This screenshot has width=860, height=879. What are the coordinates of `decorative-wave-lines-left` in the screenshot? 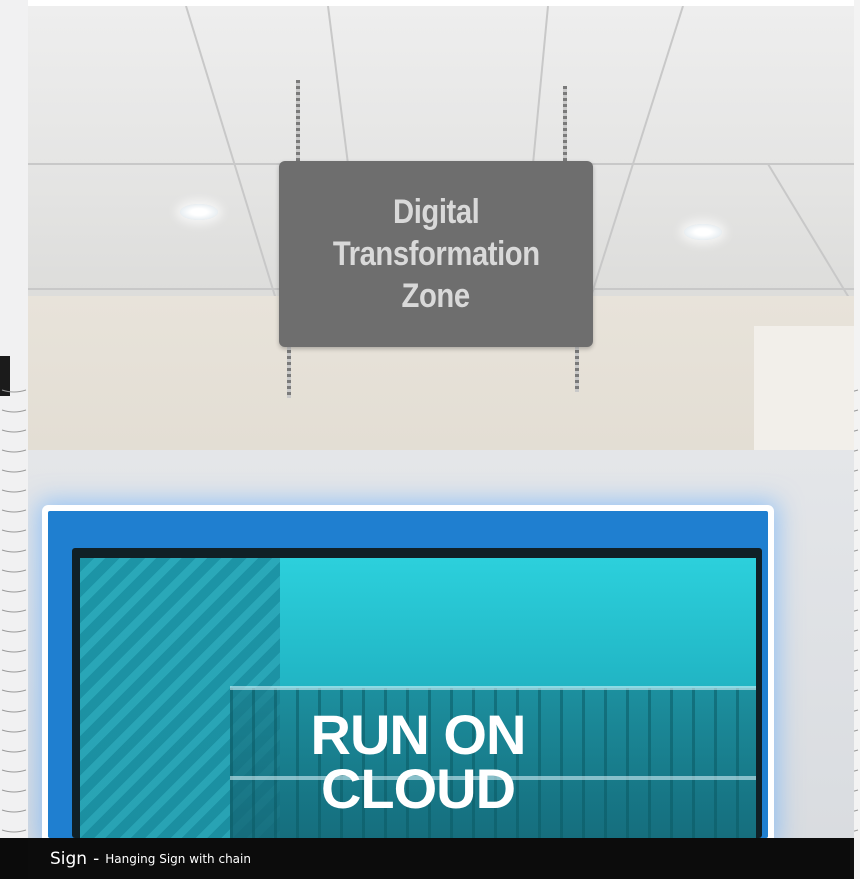 It's located at (14, 611).